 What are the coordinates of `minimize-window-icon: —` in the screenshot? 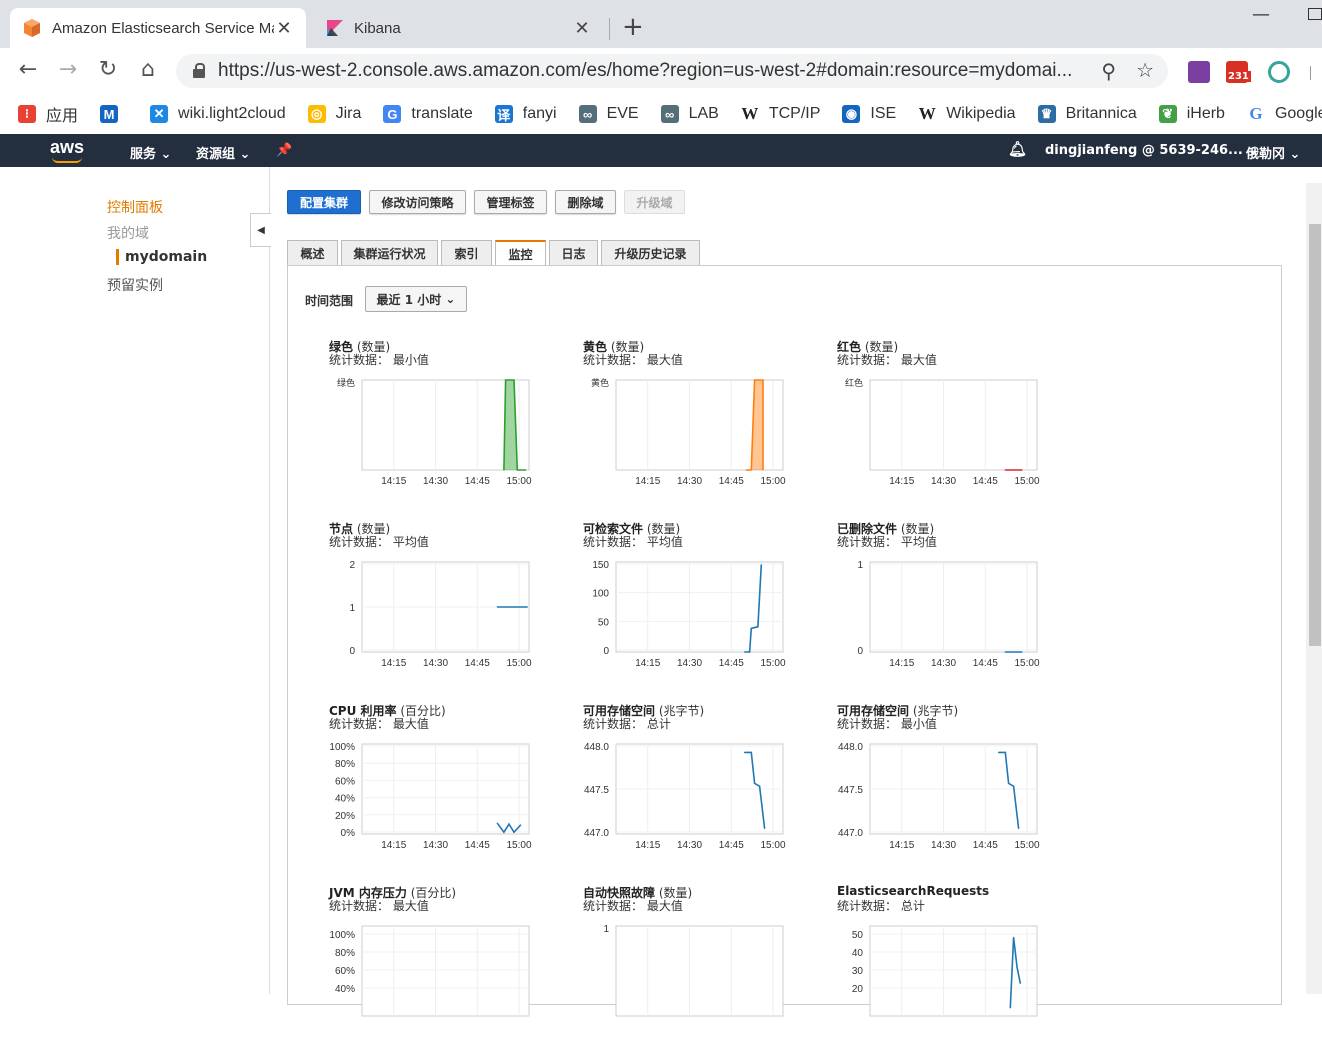 It's located at (1261, 14).